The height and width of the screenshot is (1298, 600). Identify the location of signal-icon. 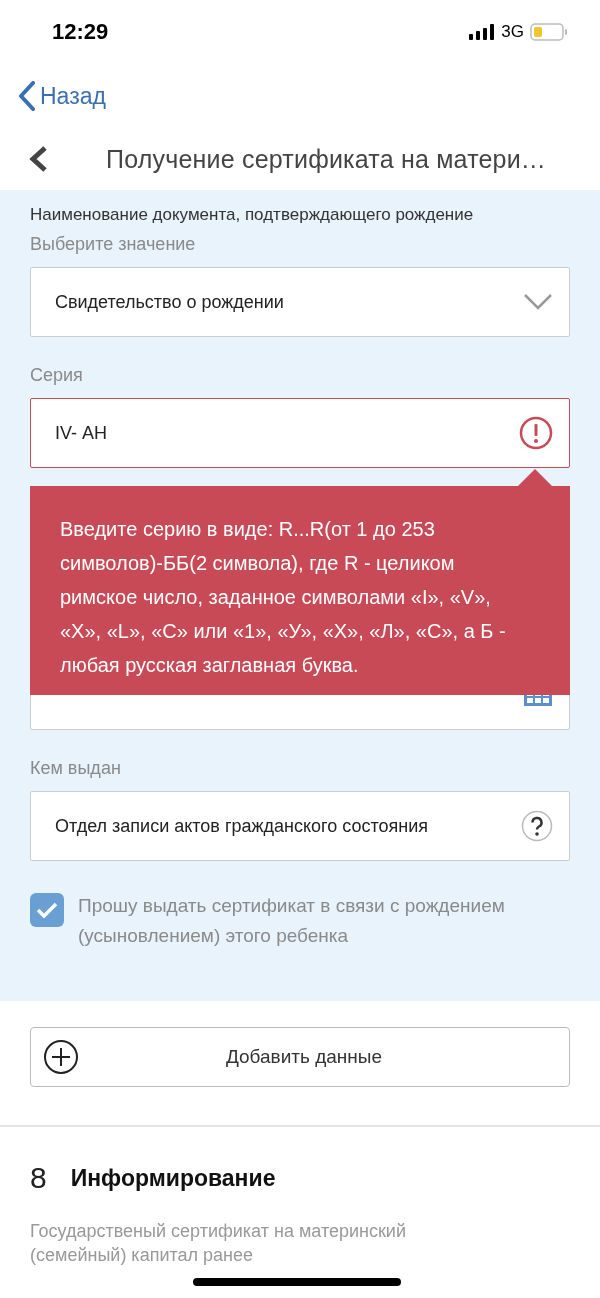
(482, 32).